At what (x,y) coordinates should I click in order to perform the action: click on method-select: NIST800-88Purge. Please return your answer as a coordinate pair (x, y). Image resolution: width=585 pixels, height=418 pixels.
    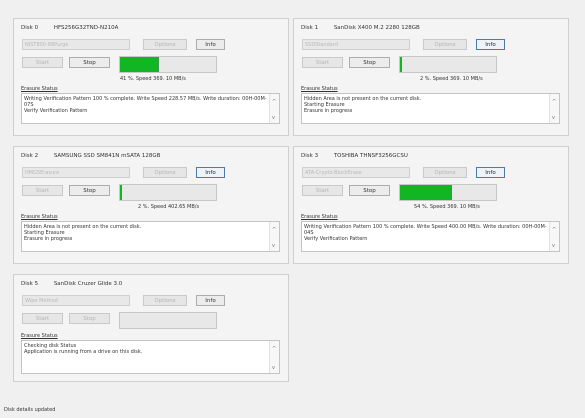
    Looking at the image, I should click on (76, 44).